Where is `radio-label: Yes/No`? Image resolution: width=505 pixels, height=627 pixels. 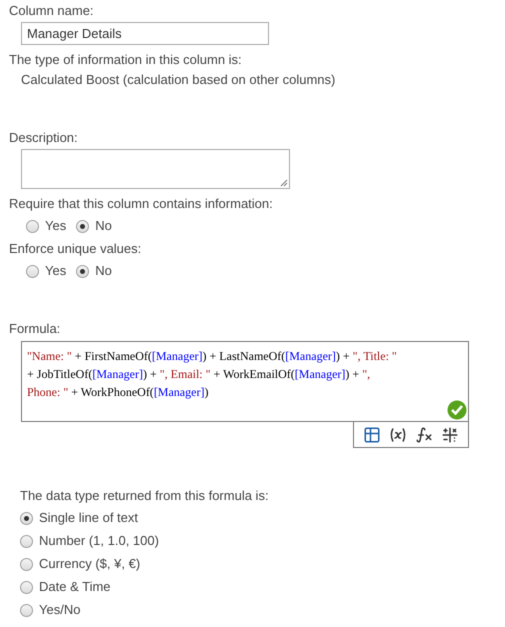
radio-label: Yes/No is located at coordinates (59, 610).